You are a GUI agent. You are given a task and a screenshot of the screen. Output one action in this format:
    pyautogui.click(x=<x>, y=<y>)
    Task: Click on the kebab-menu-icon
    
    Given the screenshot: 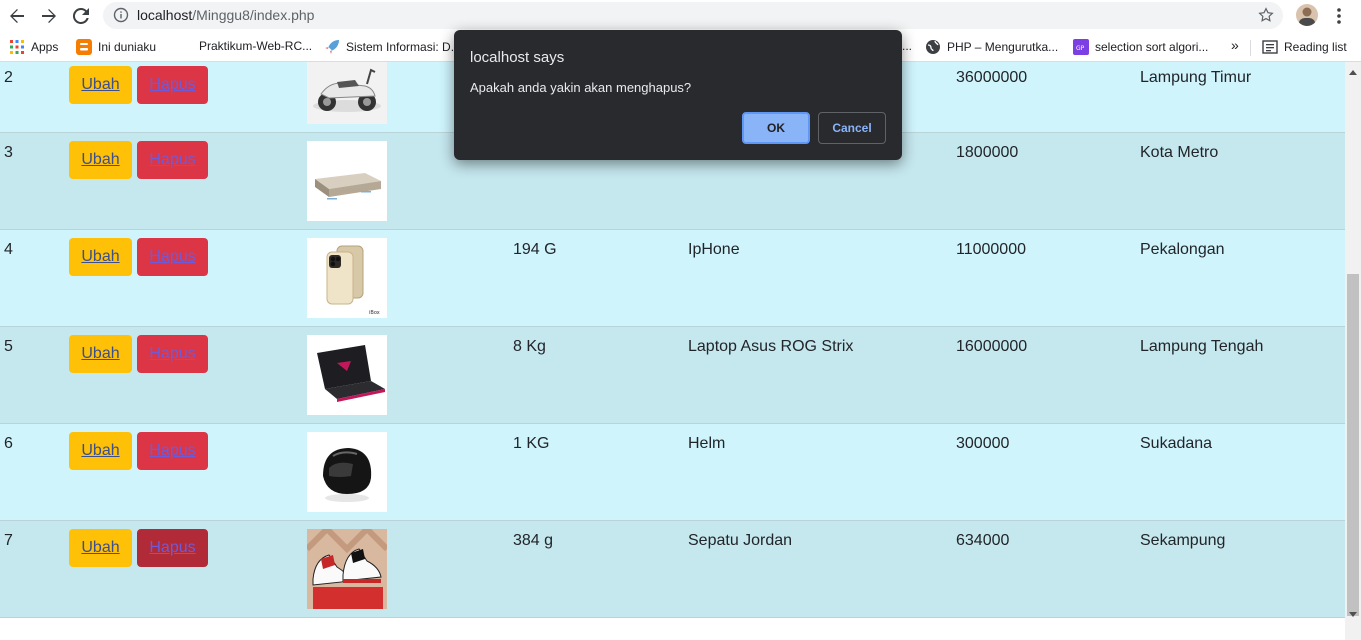 What is the action you would take?
    pyautogui.click(x=1339, y=16)
    